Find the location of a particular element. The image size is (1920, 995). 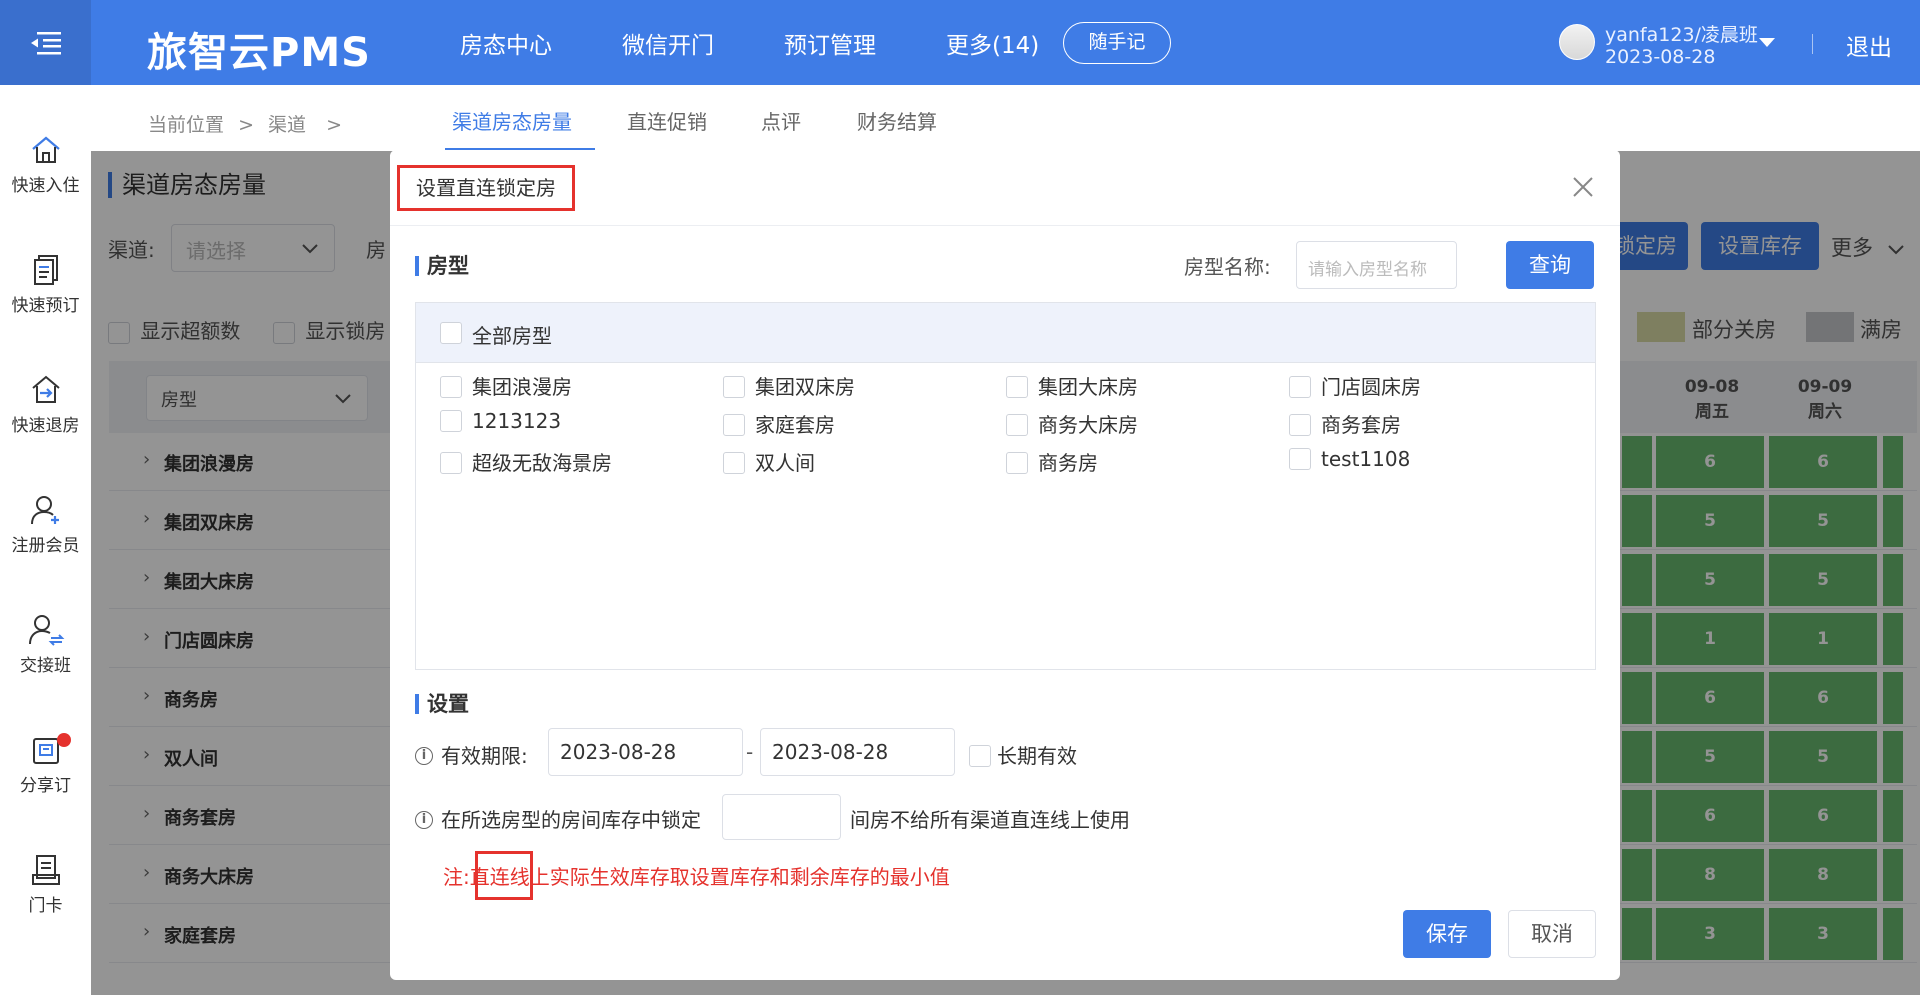

room-type-option: 商务房 is located at coordinates (1052, 461).